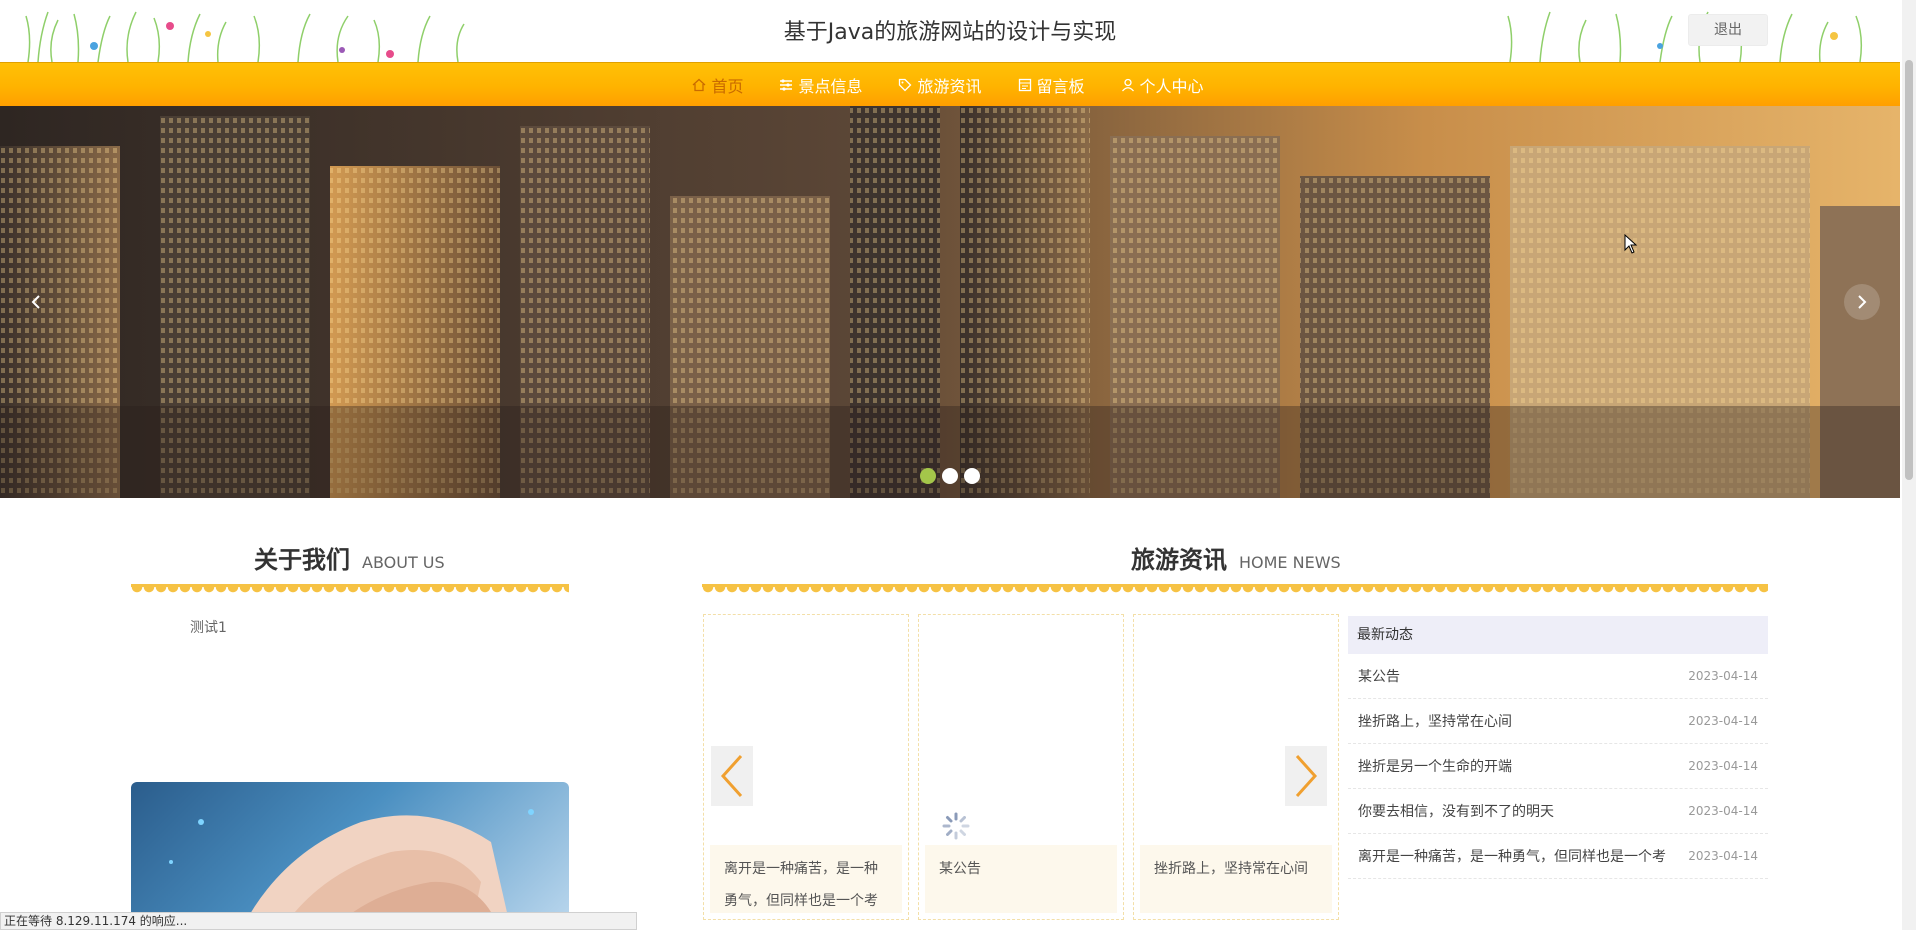  I want to click on nav-item-news: 旅游资讯, so click(939, 85).